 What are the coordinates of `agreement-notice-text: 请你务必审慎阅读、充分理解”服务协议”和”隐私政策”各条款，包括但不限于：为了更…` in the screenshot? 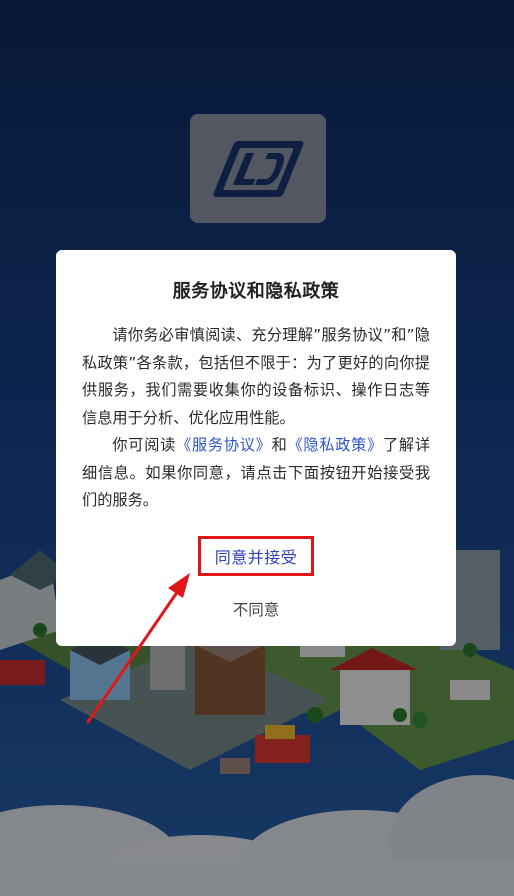 It's located at (256, 376).